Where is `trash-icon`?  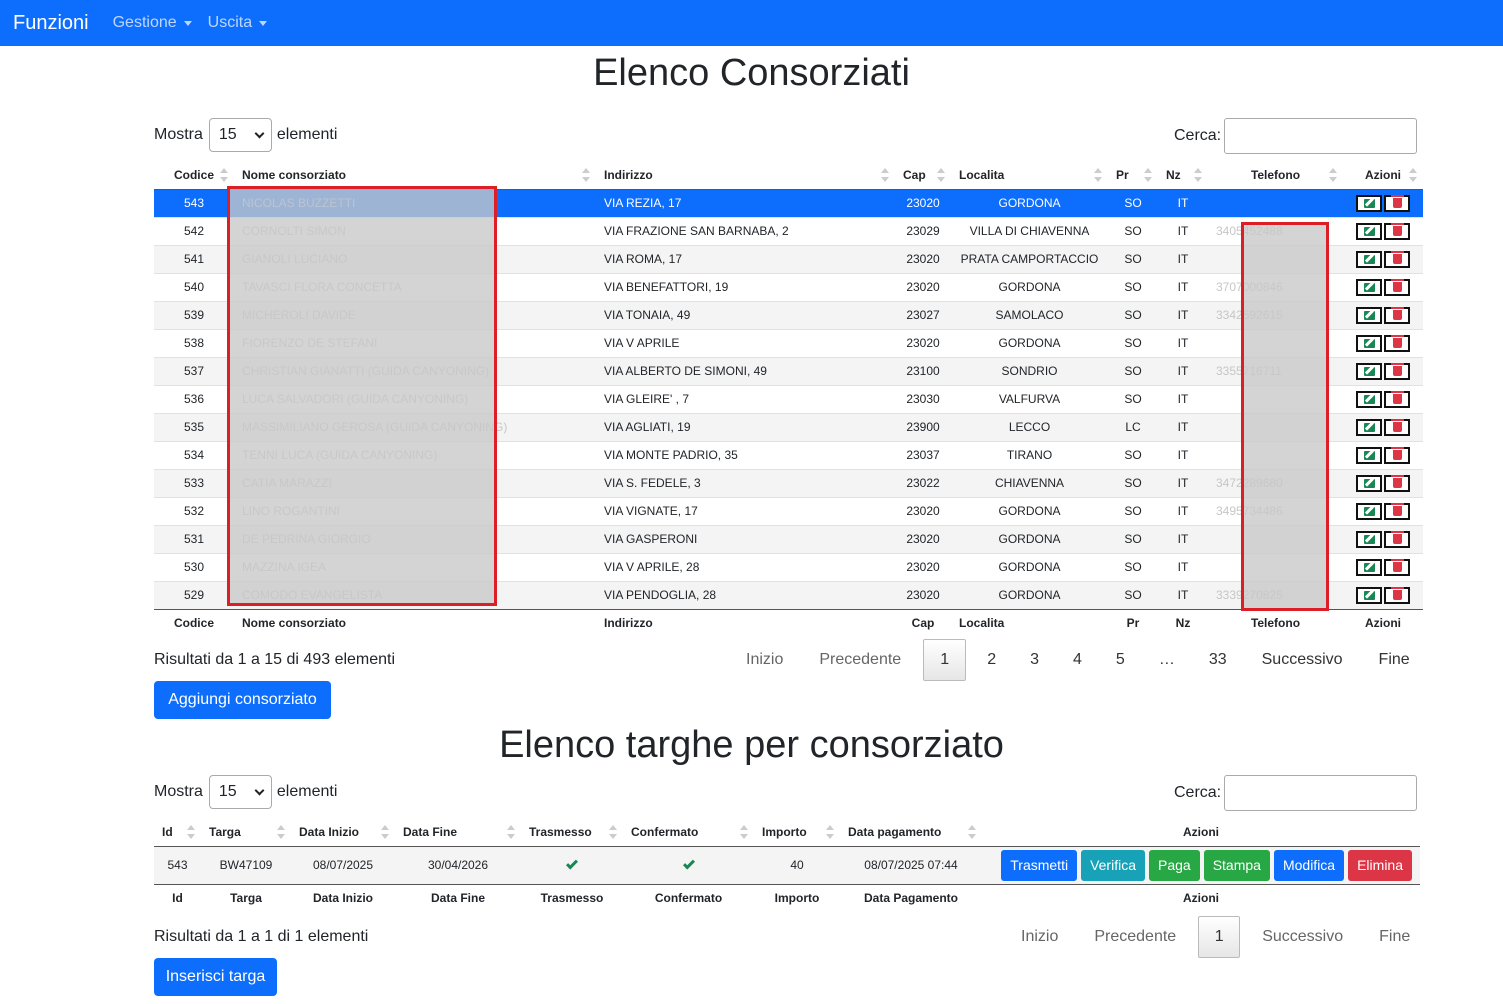
trash-icon is located at coordinates (1397, 313).